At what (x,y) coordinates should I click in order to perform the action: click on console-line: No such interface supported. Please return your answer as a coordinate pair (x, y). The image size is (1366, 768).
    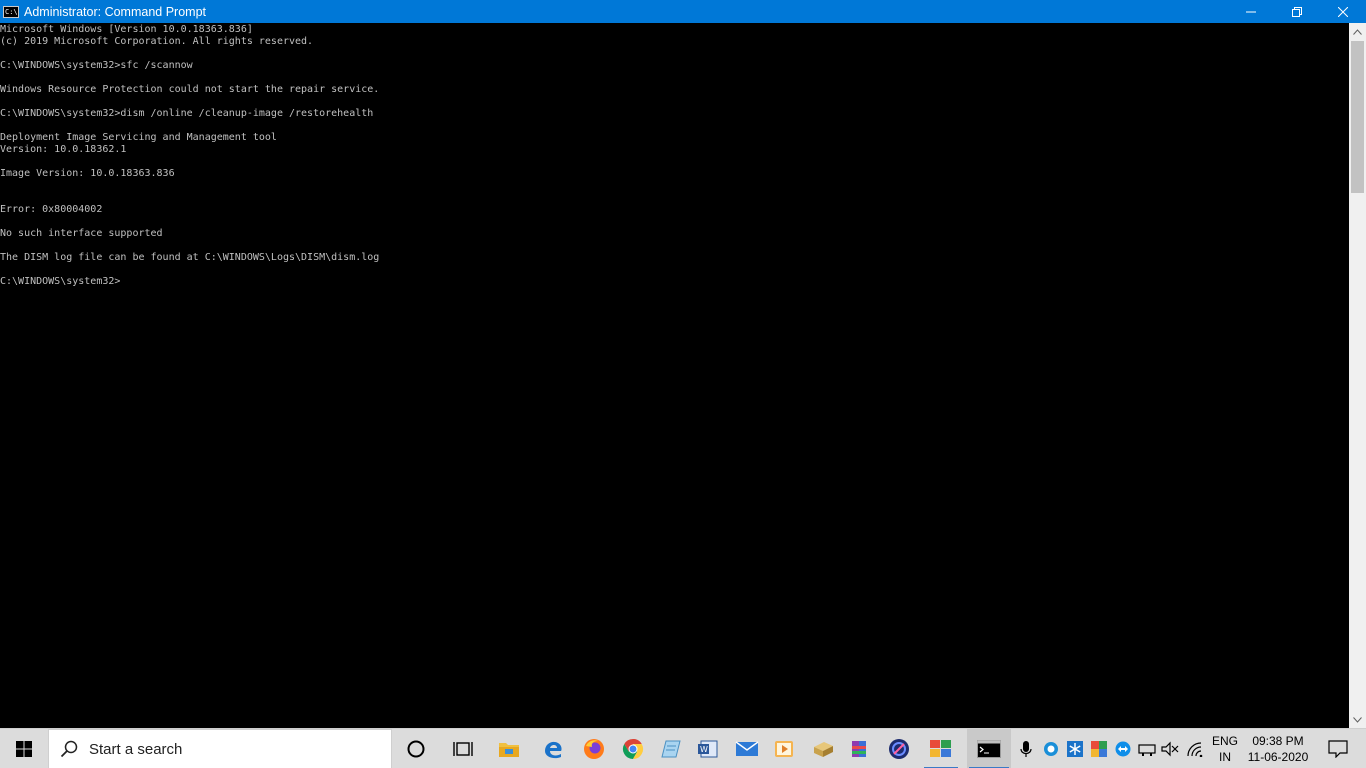
    Looking at the image, I should click on (81, 233).